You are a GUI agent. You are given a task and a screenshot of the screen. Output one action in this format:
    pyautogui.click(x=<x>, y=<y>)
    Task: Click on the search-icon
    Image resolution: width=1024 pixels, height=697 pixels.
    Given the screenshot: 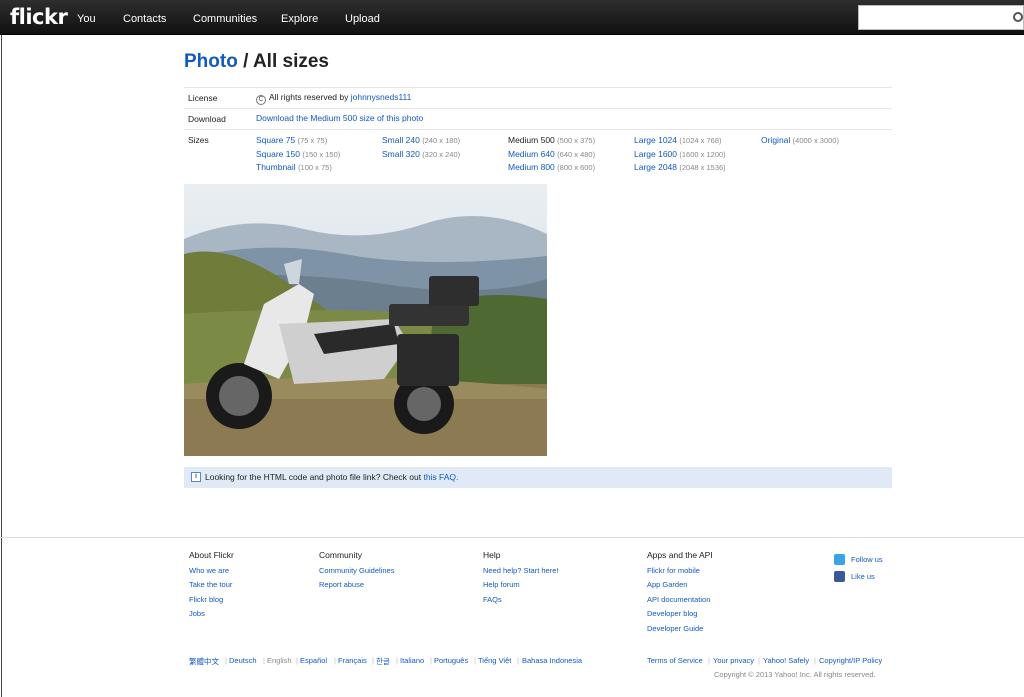 What is the action you would take?
    pyautogui.click(x=1018, y=17)
    